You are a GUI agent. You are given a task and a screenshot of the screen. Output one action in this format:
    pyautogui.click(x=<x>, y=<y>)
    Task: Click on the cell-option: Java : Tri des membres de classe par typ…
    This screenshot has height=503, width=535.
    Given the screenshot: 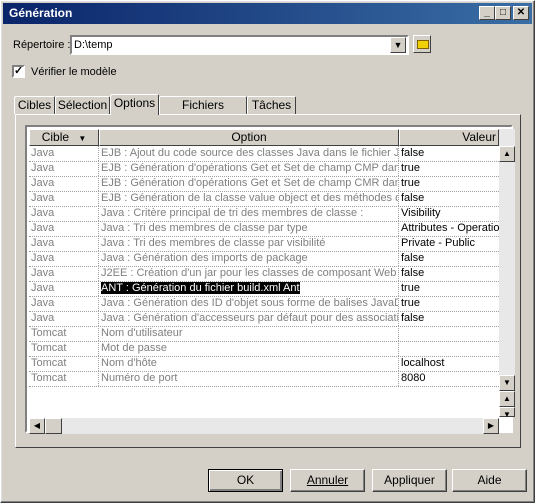 What is the action you would take?
    pyautogui.click(x=249, y=228)
    